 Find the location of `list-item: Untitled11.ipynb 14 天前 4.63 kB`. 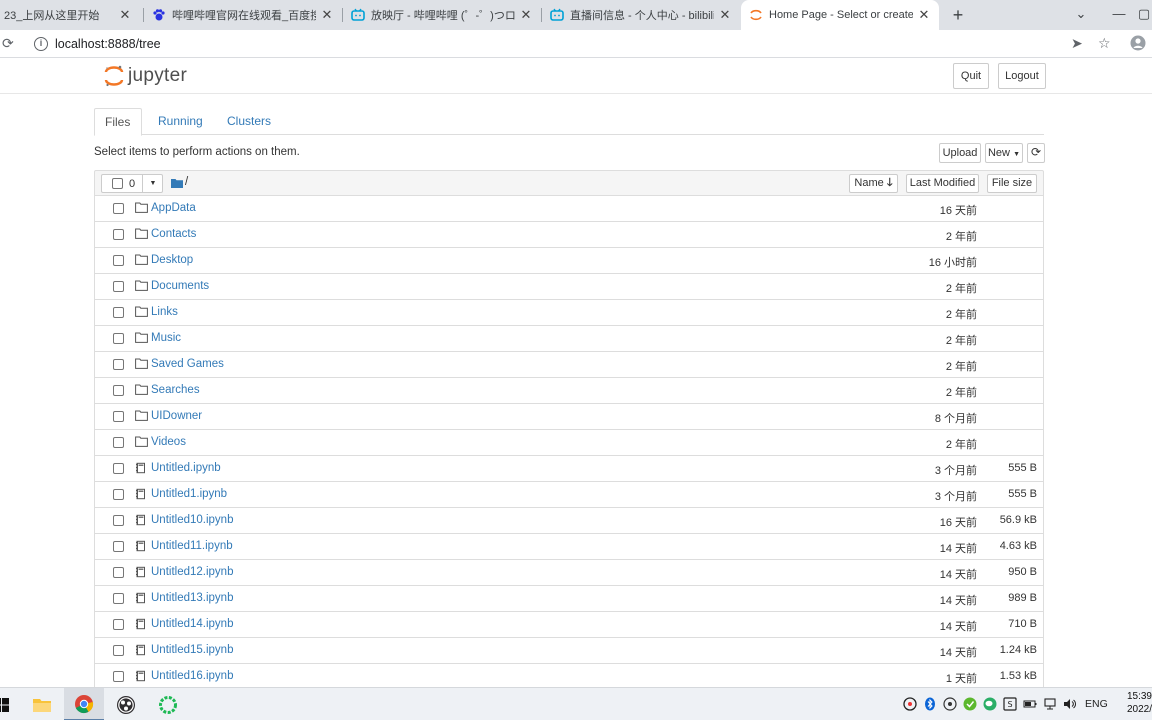

list-item: Untitled11.ipynb 14 天前 4.63 kB is located at coordinates (569, 547).